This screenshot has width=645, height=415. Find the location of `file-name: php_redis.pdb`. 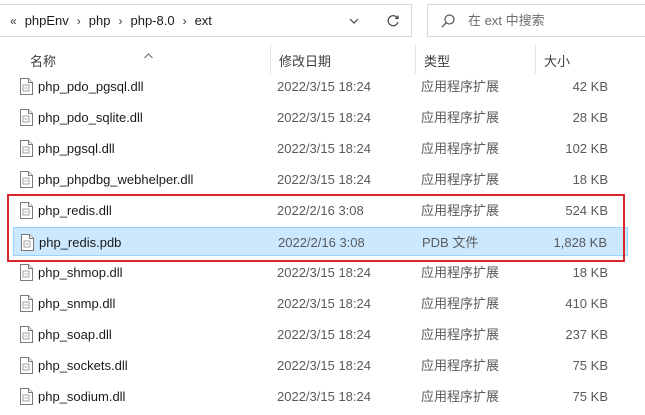

file-name: php_redis.pdb is located at coordinates (80, 242).